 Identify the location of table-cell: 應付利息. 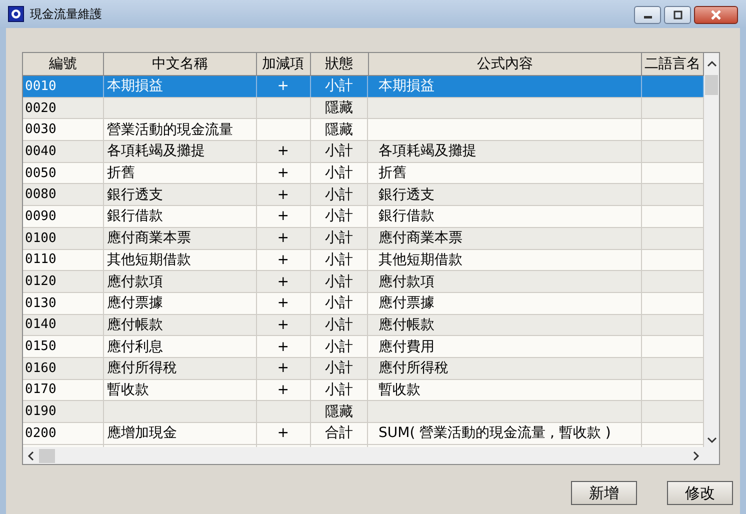
(134, 347).